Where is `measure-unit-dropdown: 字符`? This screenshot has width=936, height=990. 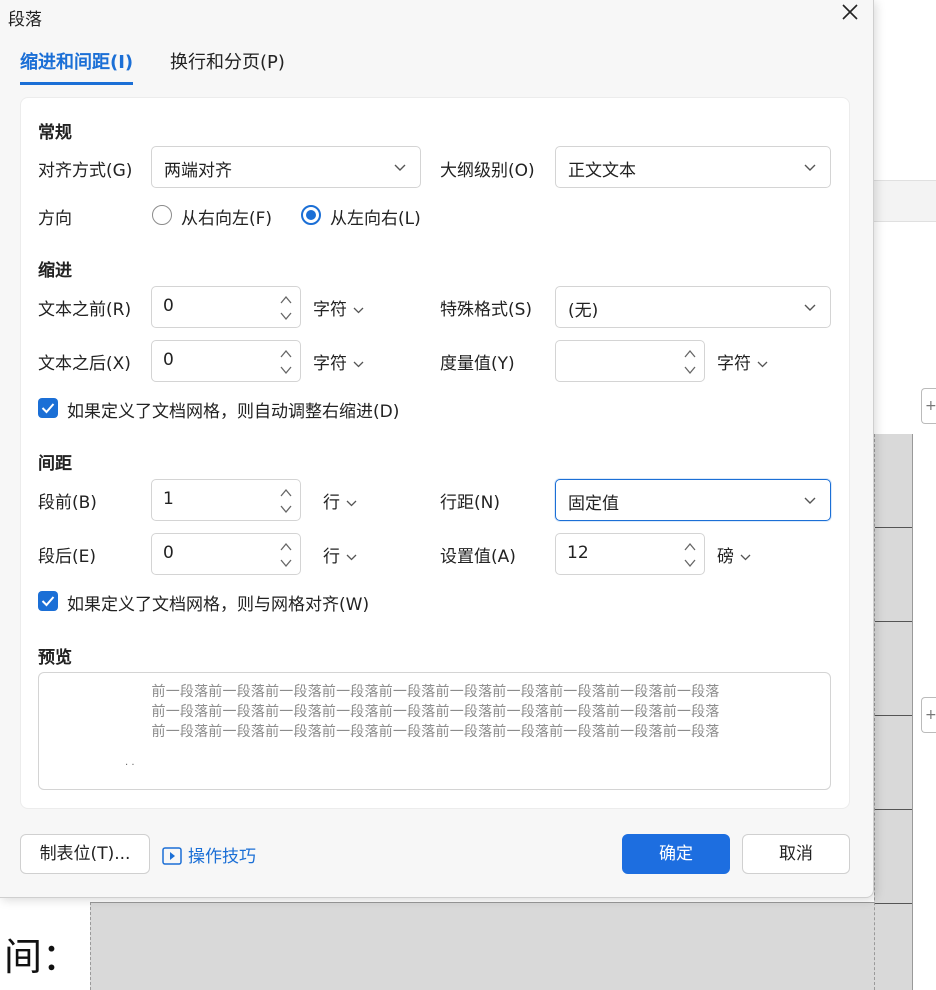
measure-unit-dropdown: 字符 is located at coordinates (742, 361).